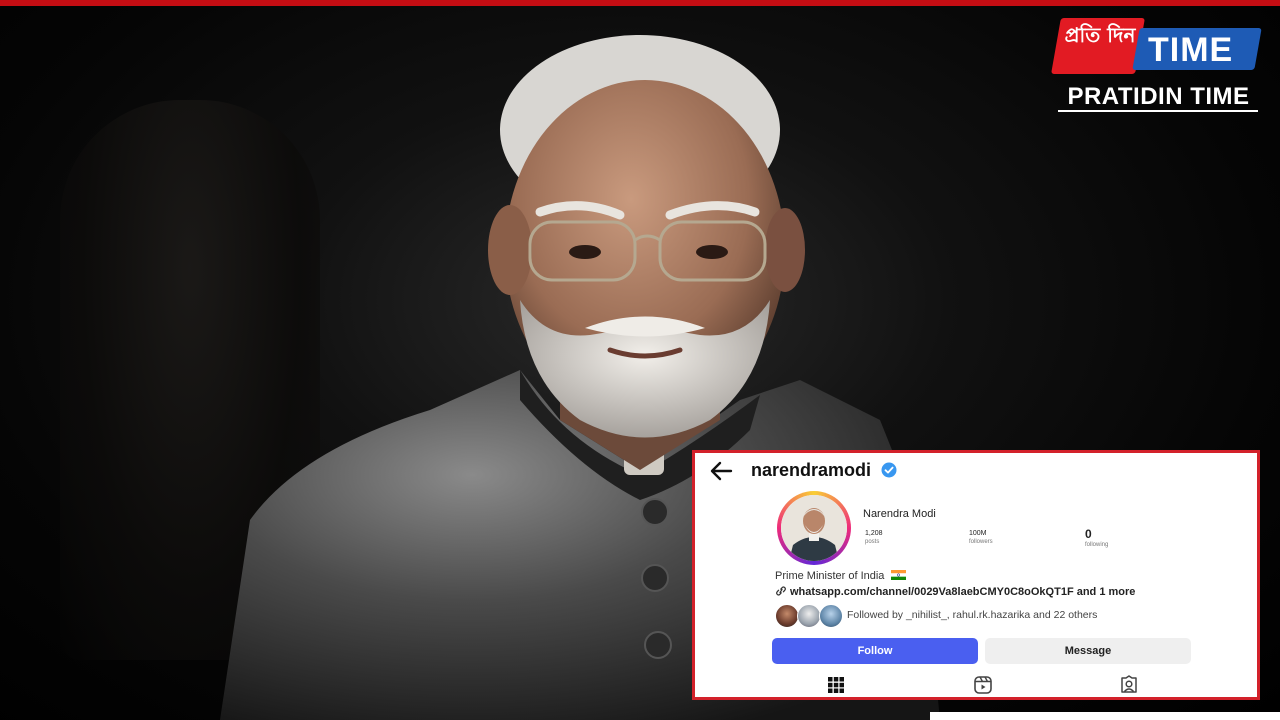 This screenshot has width=1280, height=720. What do you see at coordinates (895, 537) in the screenshot?
I see `stat-posts: 1,208 posts` at bounding box center [895, 537].